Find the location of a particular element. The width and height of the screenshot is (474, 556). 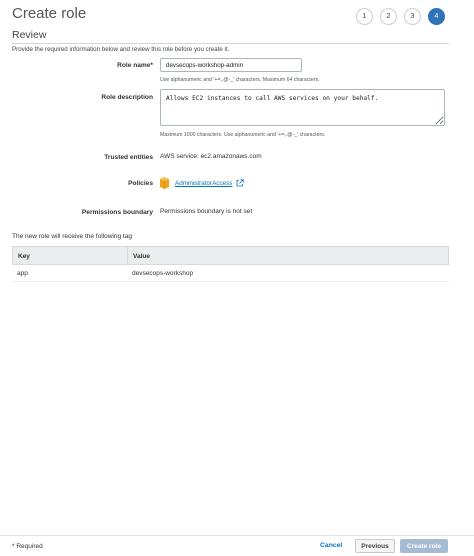

trusted-entities-value: AWS service: ec2.amazonaws.com is located at coordinates (211, 156).